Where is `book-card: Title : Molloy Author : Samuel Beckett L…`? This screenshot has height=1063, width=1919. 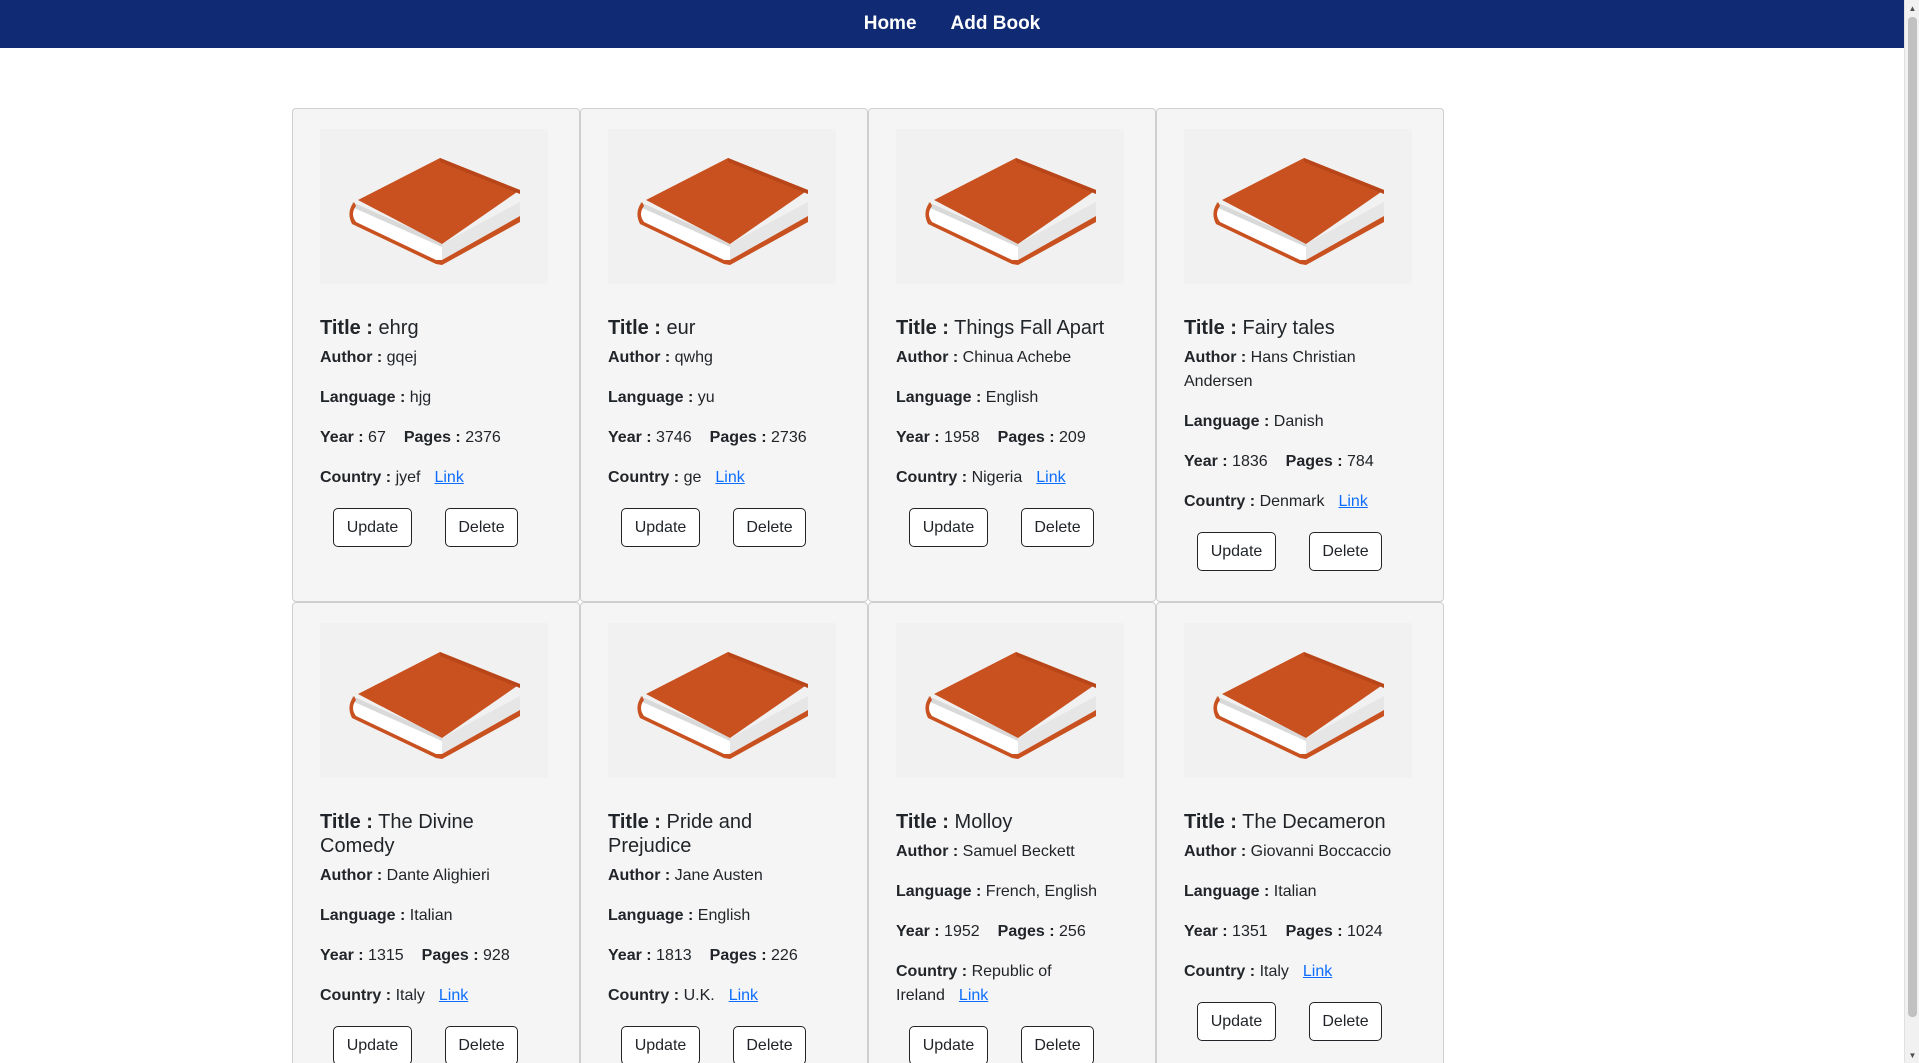
book-card: Title : Molloy Author : Samuel Beckett L… is located at coordinates (1012, 832).